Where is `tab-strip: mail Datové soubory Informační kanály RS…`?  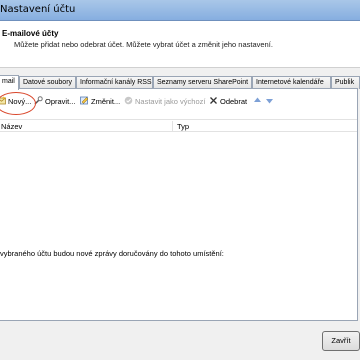 tab-strip: mail Datové soubory Informační kanály RS… is located at coordinates (180, 82).